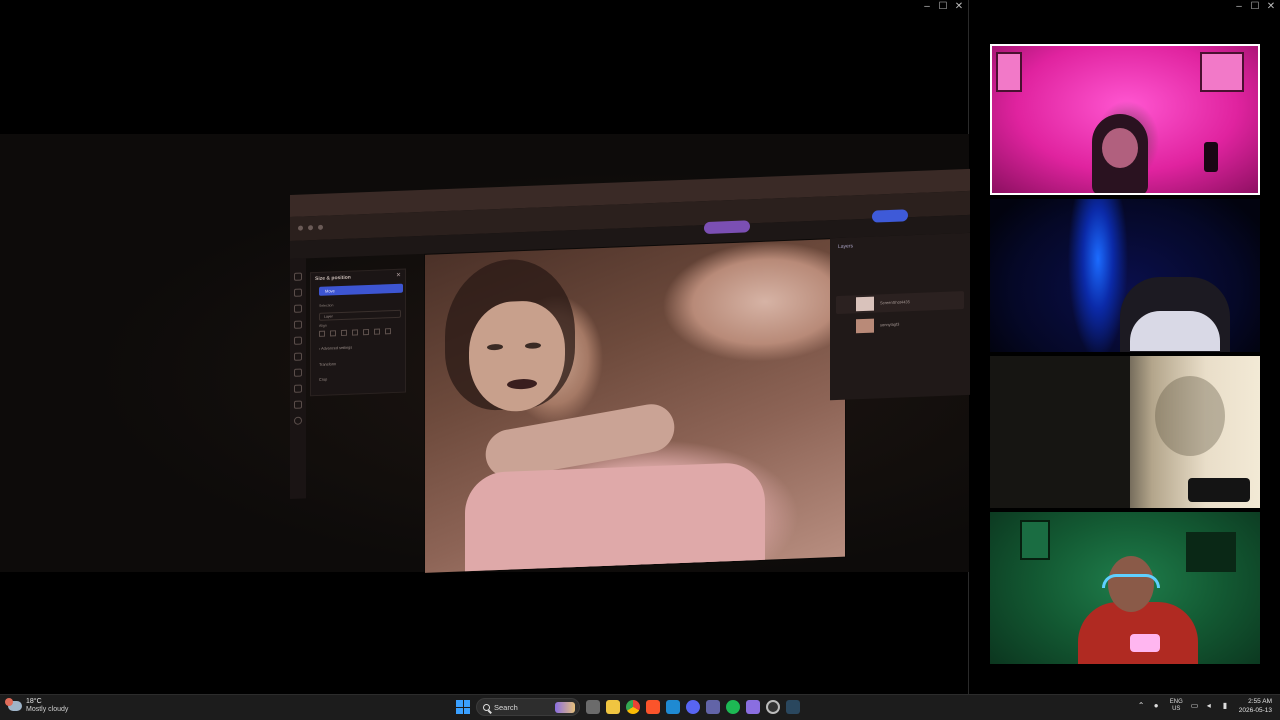 This screenshot has width=1280, height=720. What do you see at coordinates (895, 302) in the screenshot?
I see `layer-name: ScreenShot4435` at bounding box center [895, 302].